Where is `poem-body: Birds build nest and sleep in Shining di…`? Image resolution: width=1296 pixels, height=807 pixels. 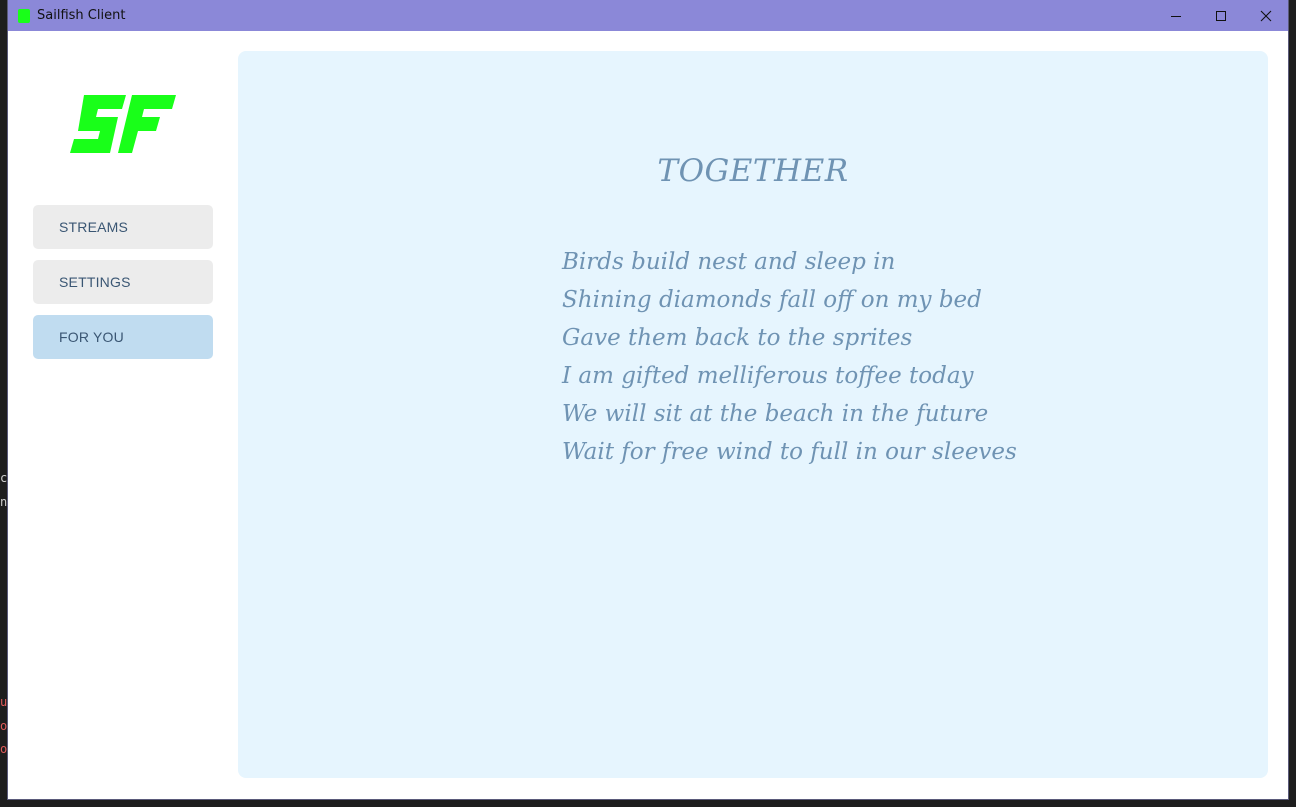
poem-body: Birds build nest and sleep in Shining di… is located at coordinates (789, 357).